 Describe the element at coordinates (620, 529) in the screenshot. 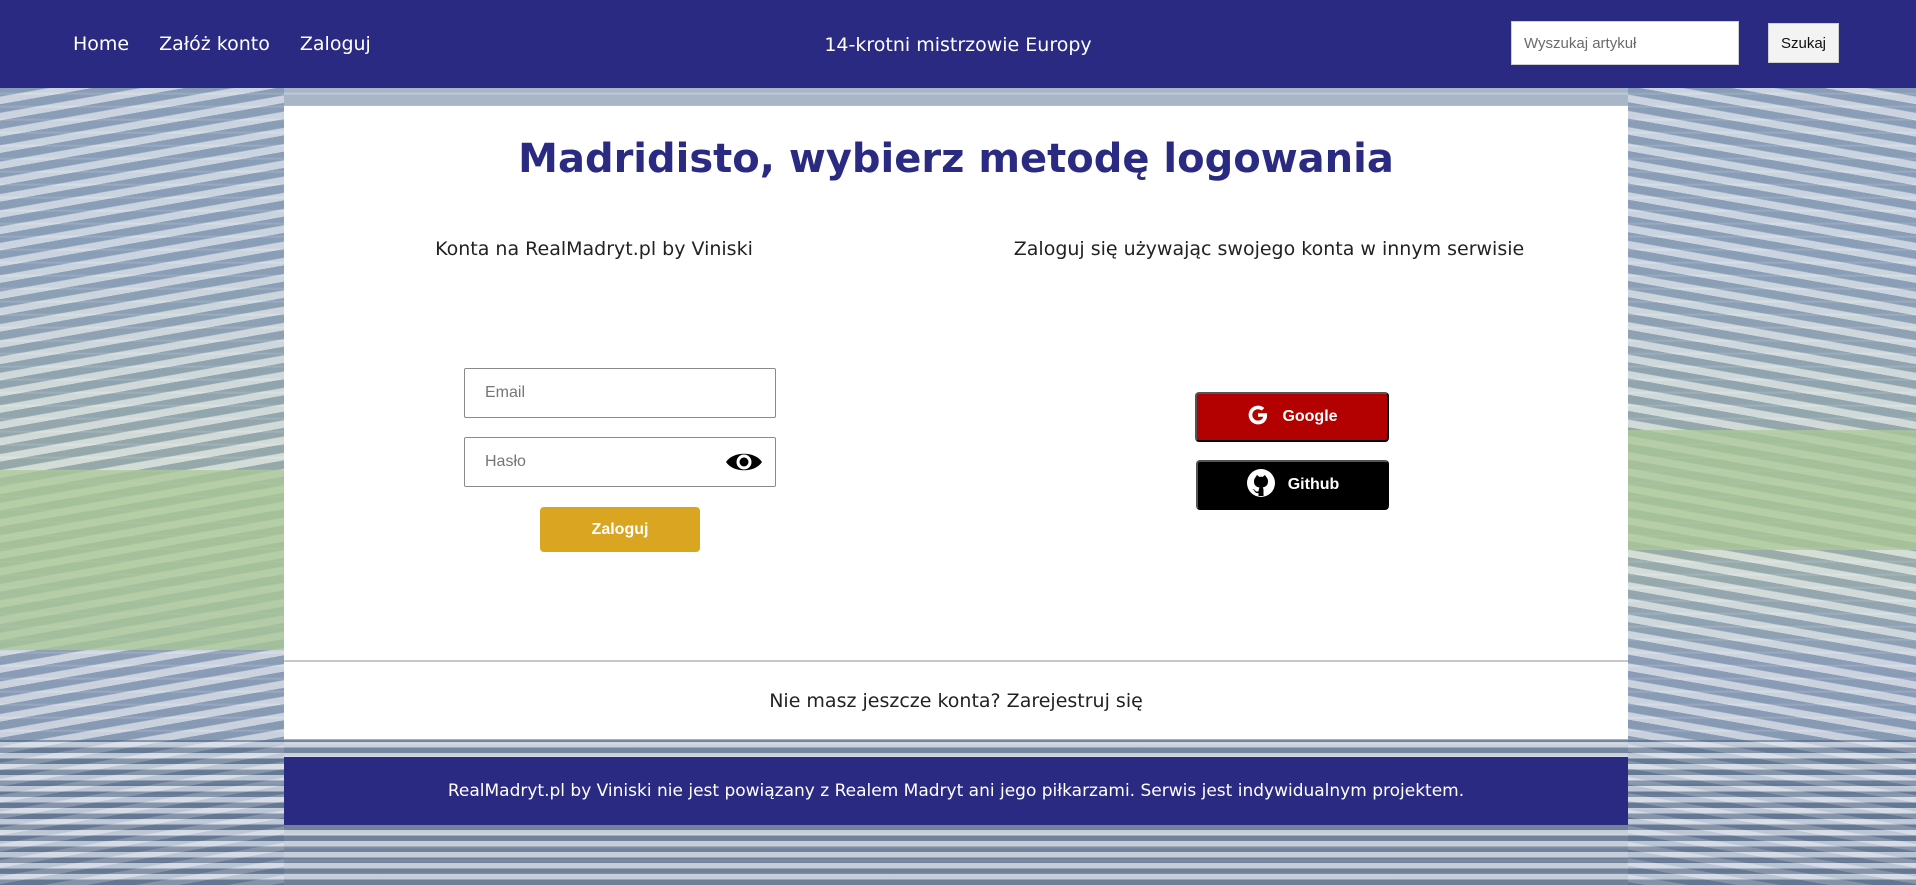

I see `login-button: Zaloguj` at that location.